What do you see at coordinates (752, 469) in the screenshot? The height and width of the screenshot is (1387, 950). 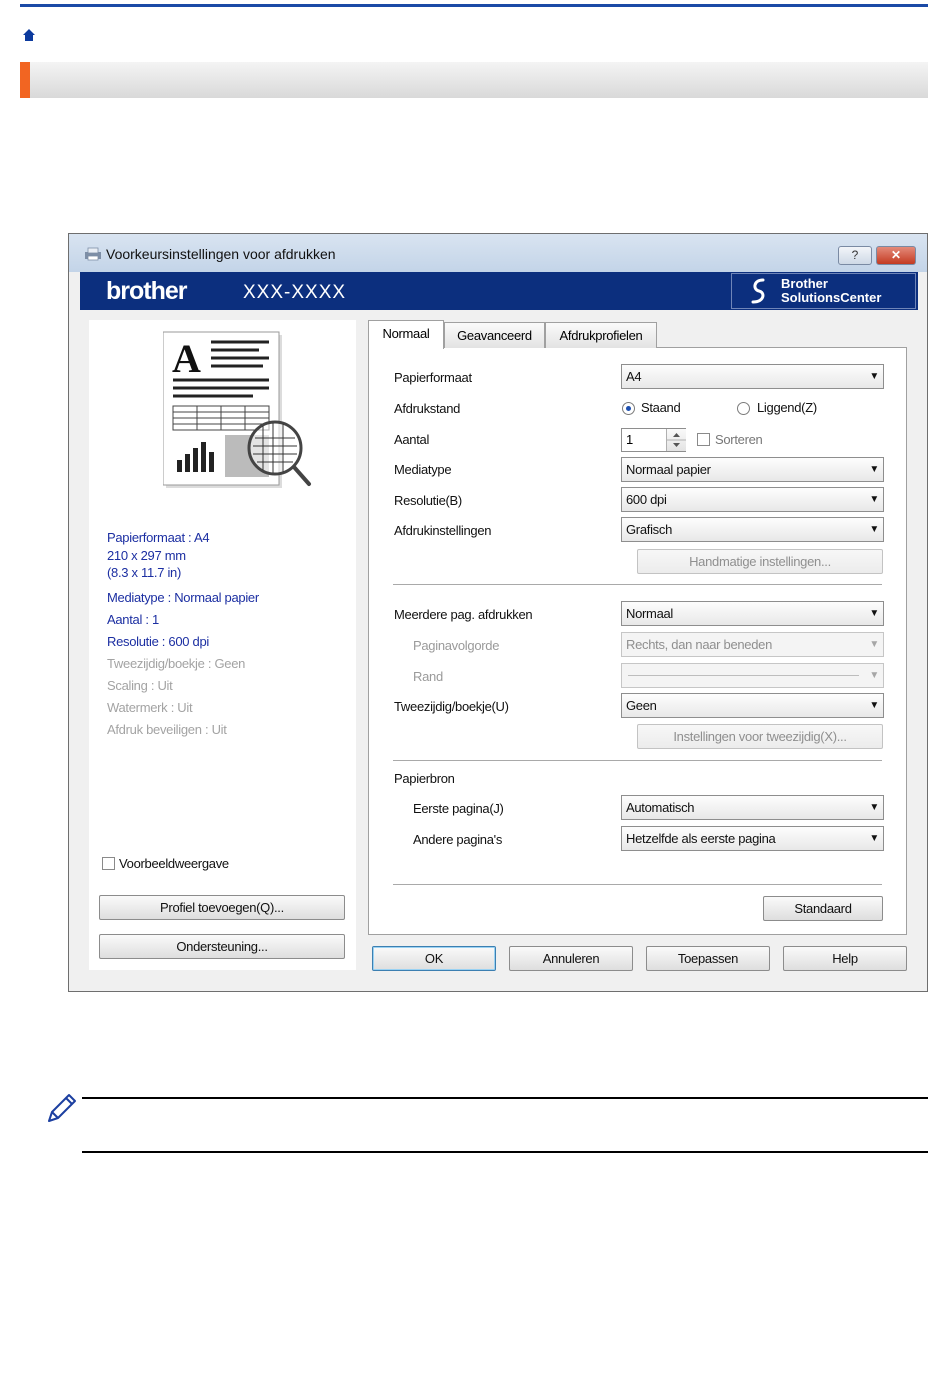 I see `media-select: Normaal papier ▼` at bounding box center [752, 469].